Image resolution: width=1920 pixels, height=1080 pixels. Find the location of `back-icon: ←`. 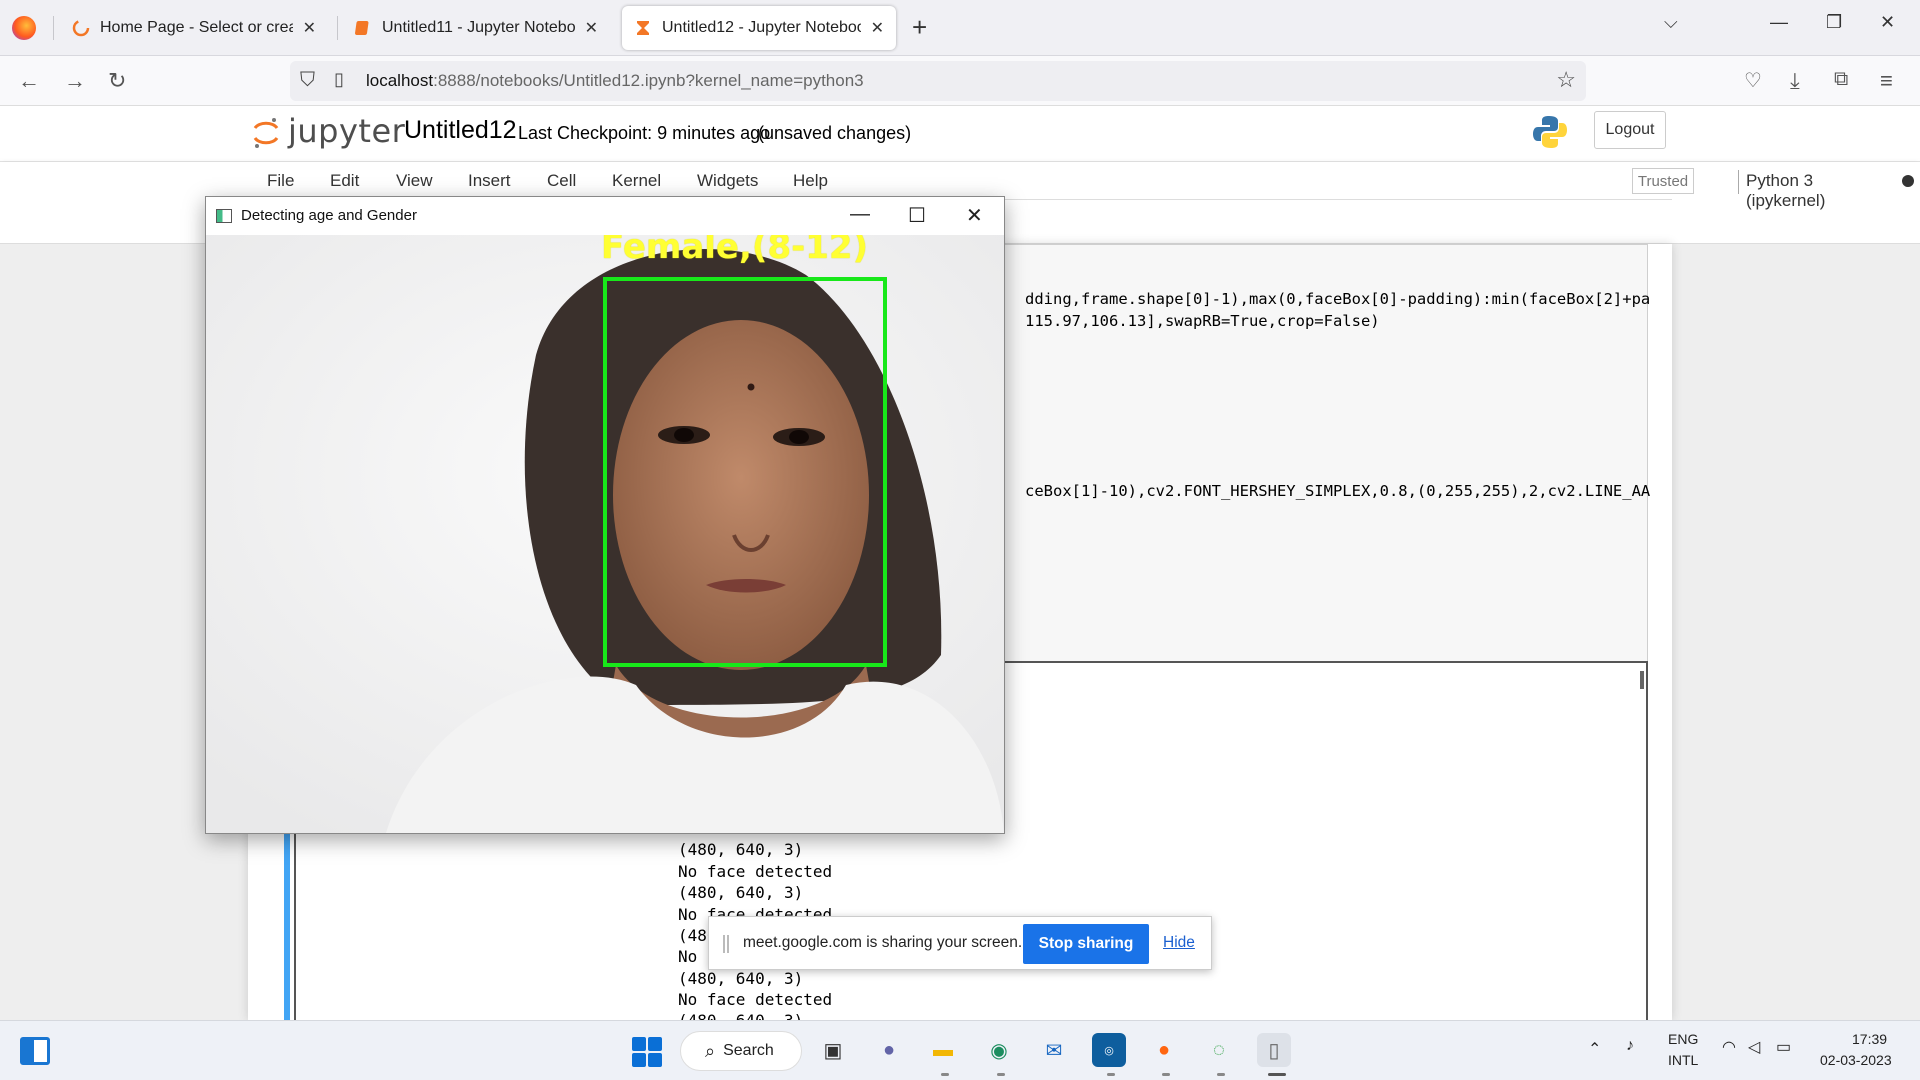

back-icon: ← is located at coordinates (29, 81).